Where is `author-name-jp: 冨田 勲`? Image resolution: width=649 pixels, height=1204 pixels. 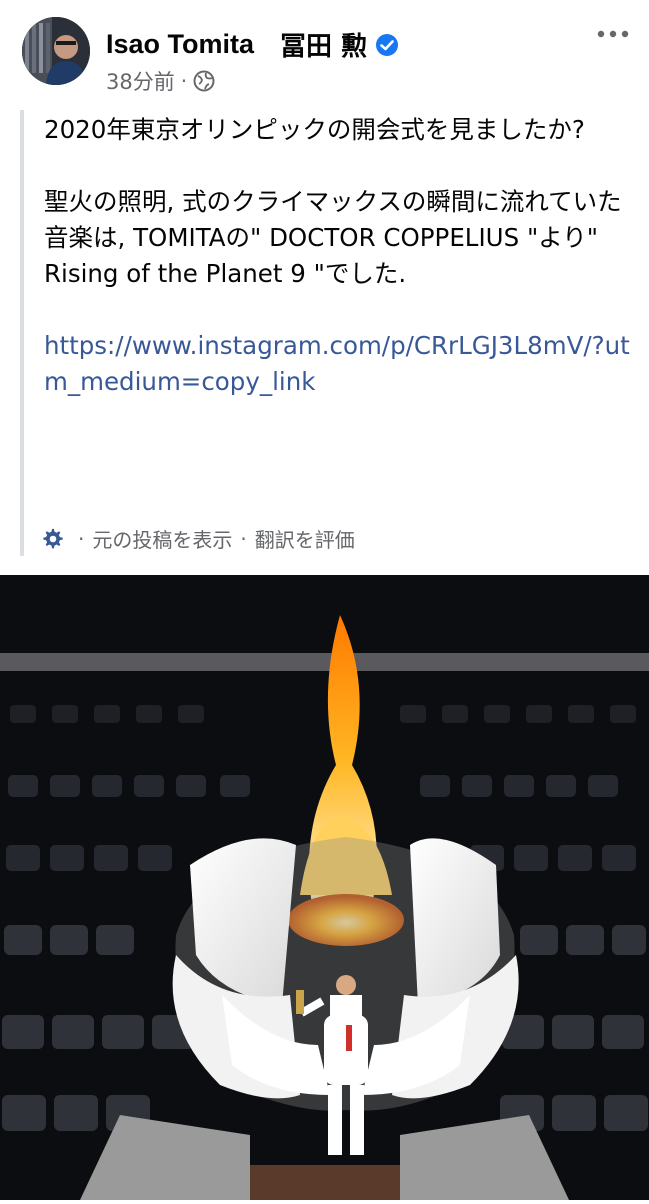 author-name-jp: 冨田 勲 is located at coordinates (323, 44).